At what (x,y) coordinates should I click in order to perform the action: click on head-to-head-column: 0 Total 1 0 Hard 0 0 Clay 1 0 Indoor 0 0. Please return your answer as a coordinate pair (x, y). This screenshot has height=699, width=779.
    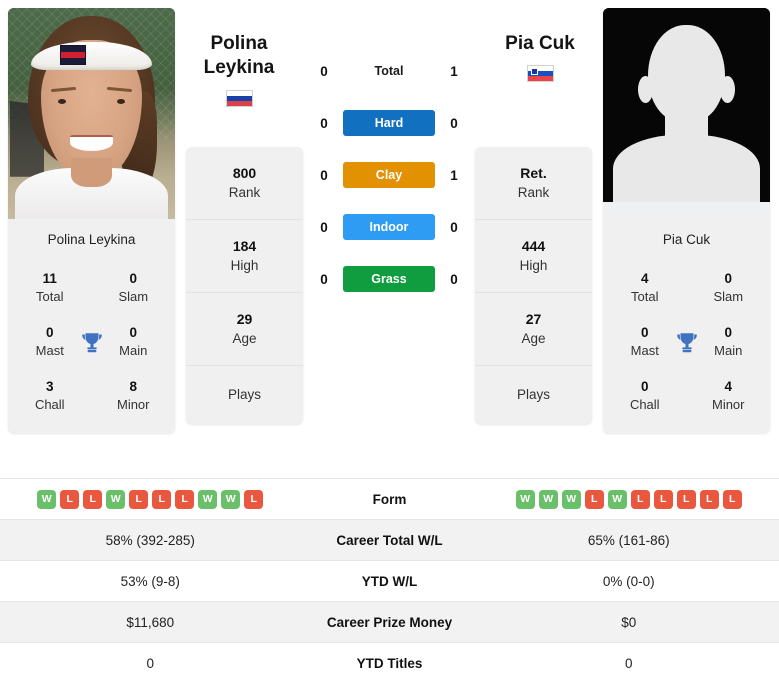
    Looking at the image, I should click on (389, 175).